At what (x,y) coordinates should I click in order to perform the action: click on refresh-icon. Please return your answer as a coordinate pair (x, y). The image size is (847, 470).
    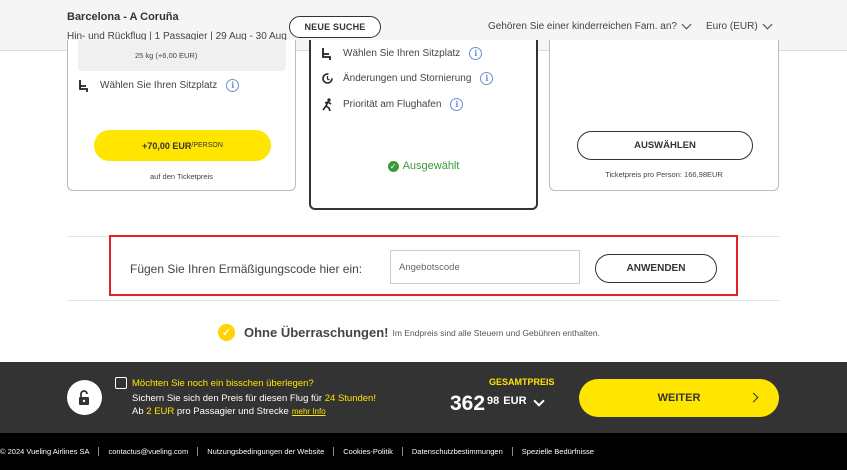
    Looking at the image, I should click on (327, 78).